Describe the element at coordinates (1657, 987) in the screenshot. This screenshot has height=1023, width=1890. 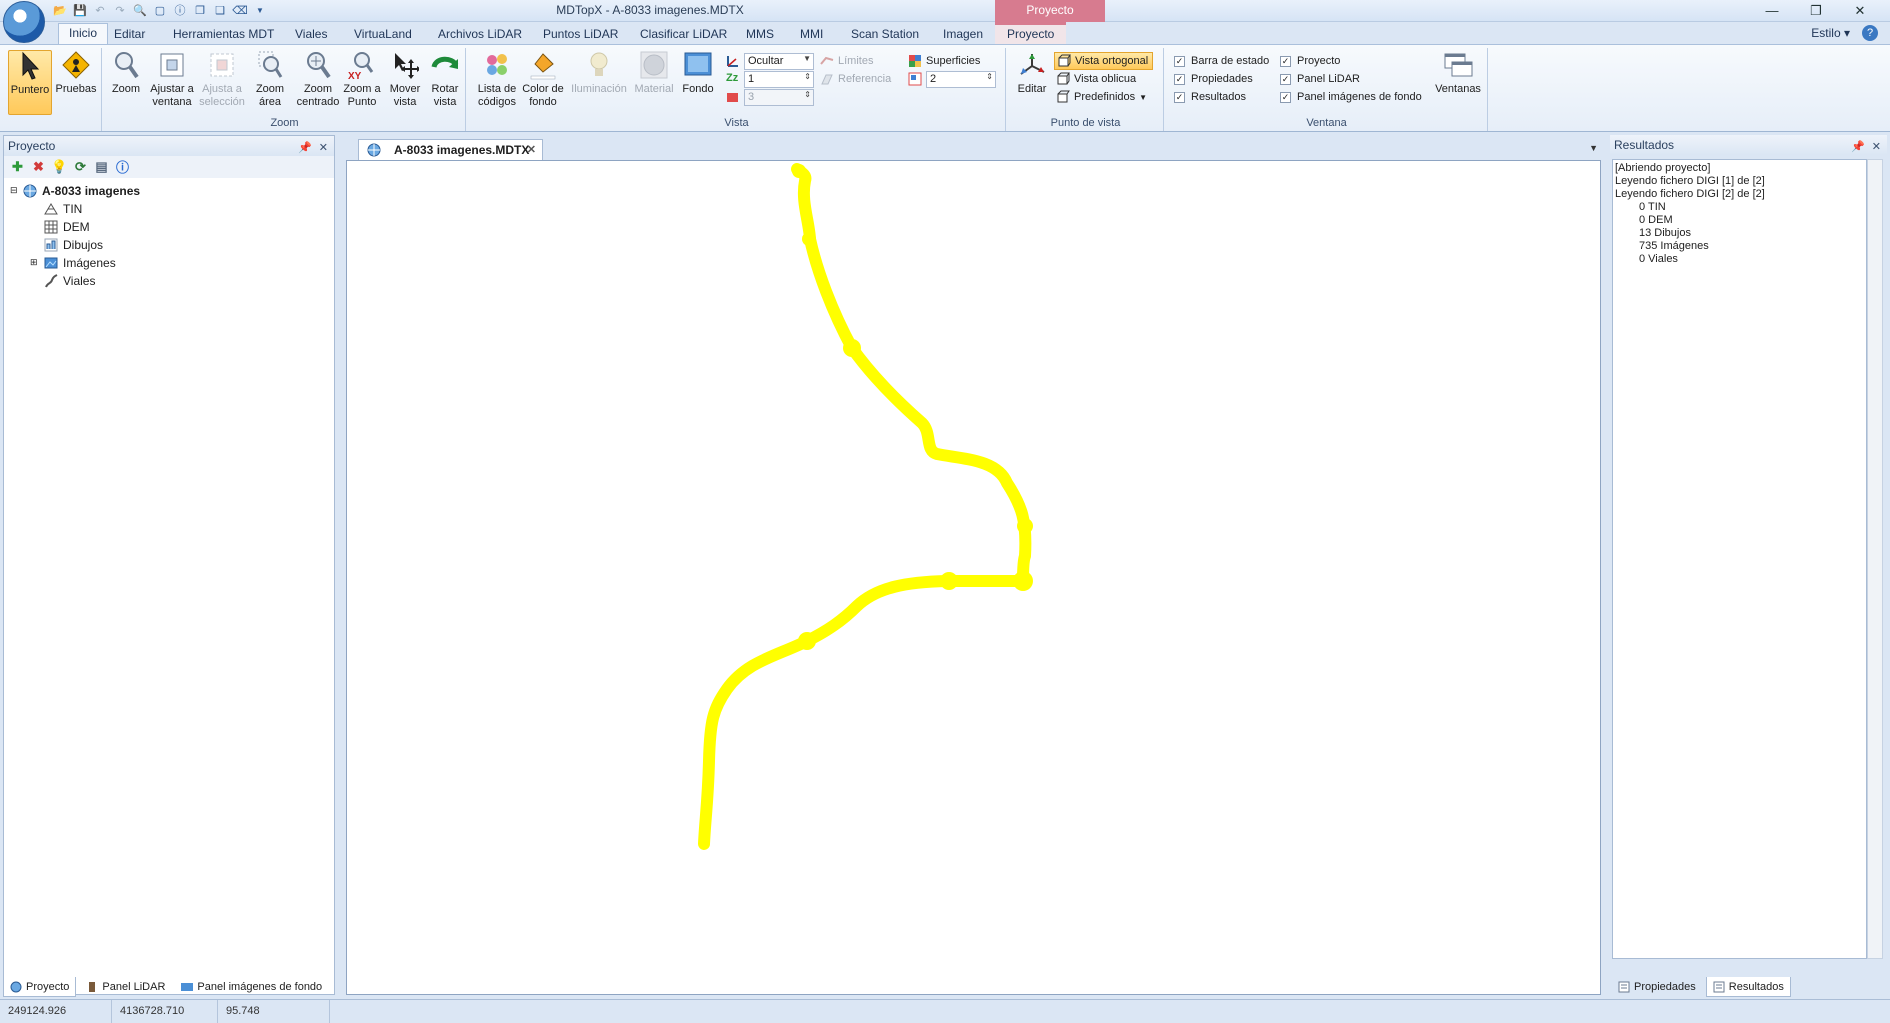
I see `btab-propiedades: Propiedades` at that location.